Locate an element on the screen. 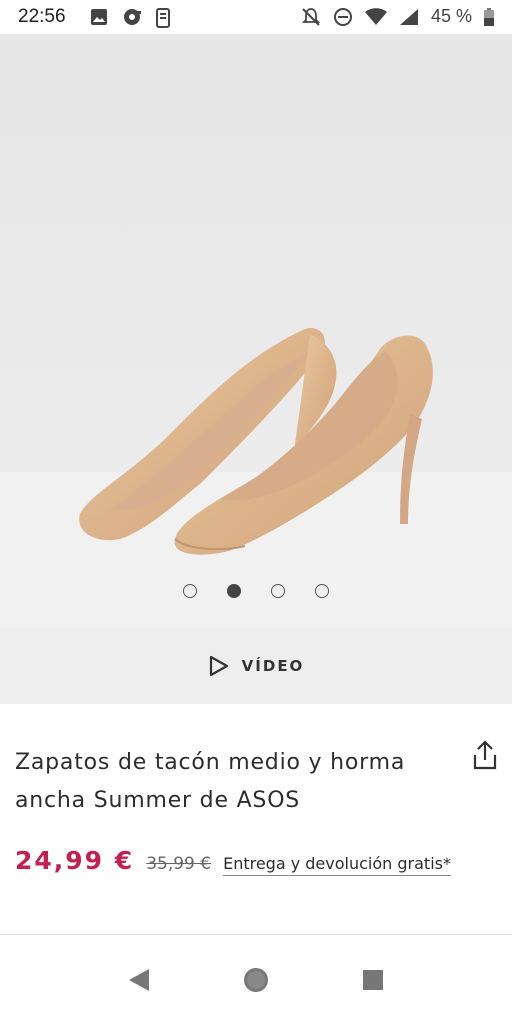 The width and height of the screenshot is (512, 1024). delivery-link: Entrega y devolución gratis* is located at coordinates (337, 865).